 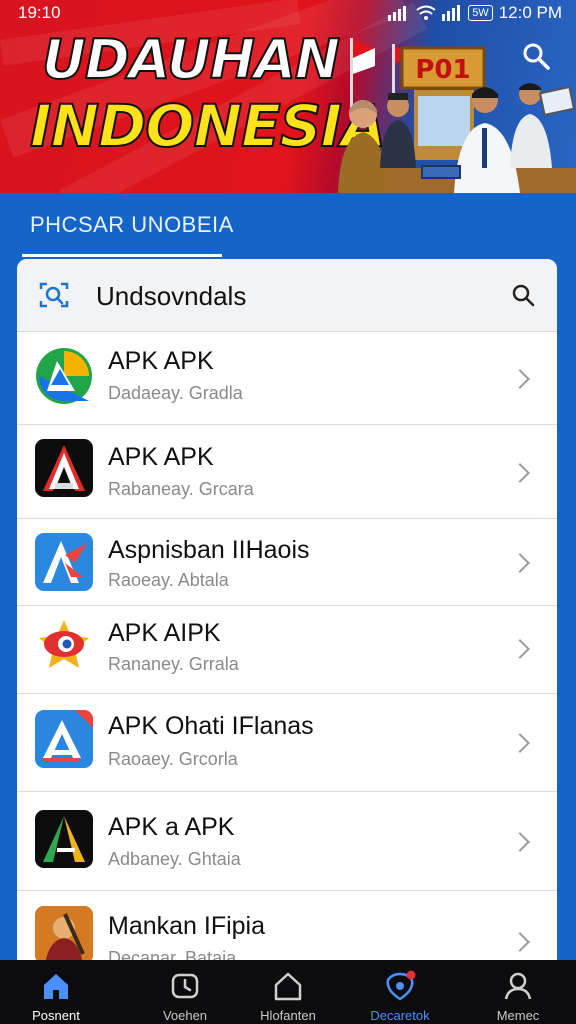 I want to click on app-name: APK Ohati IFlanas, so click(x=211, y=726).